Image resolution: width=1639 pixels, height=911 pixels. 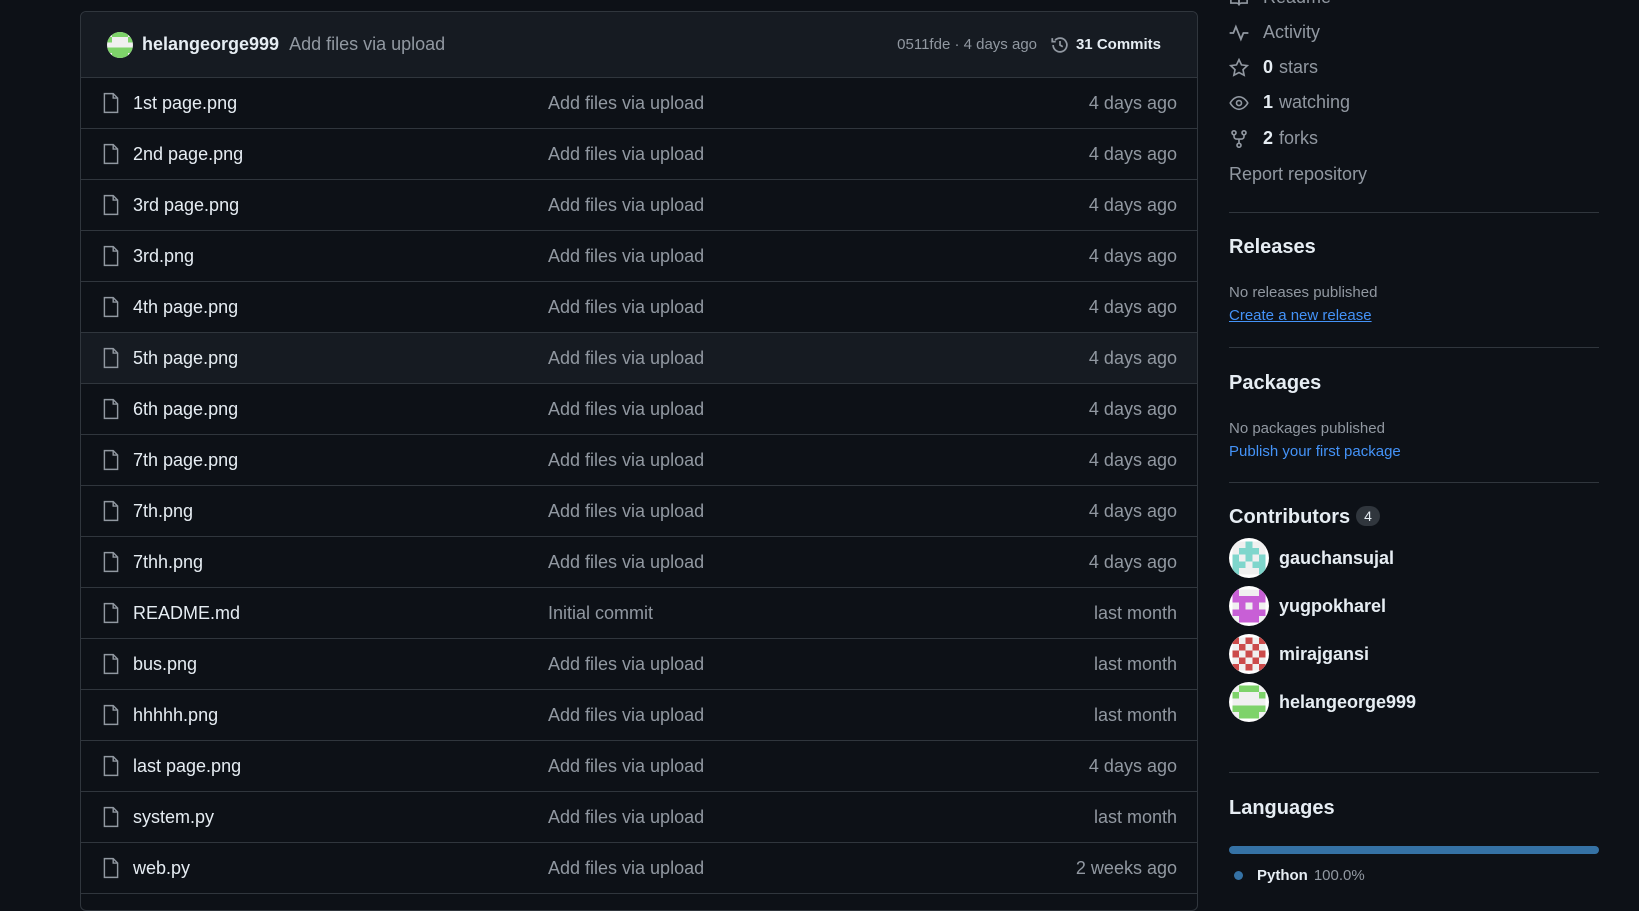 I want to click on report-label: Report repository, so click(x=1298, y=174).